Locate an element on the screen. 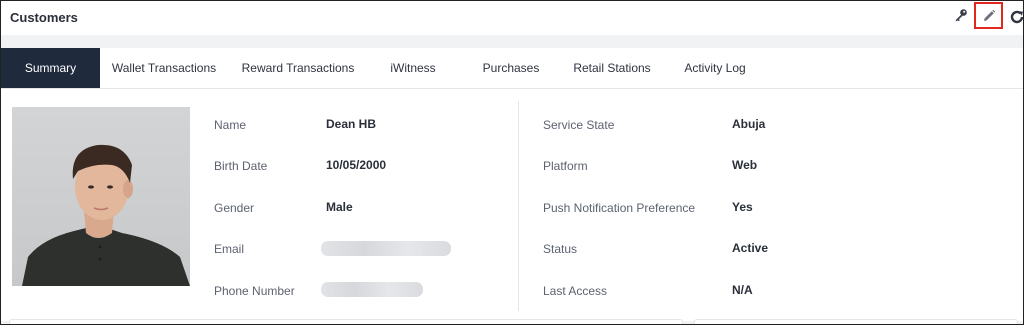  last-access-value: N/A is located at coordinates (742, 290).